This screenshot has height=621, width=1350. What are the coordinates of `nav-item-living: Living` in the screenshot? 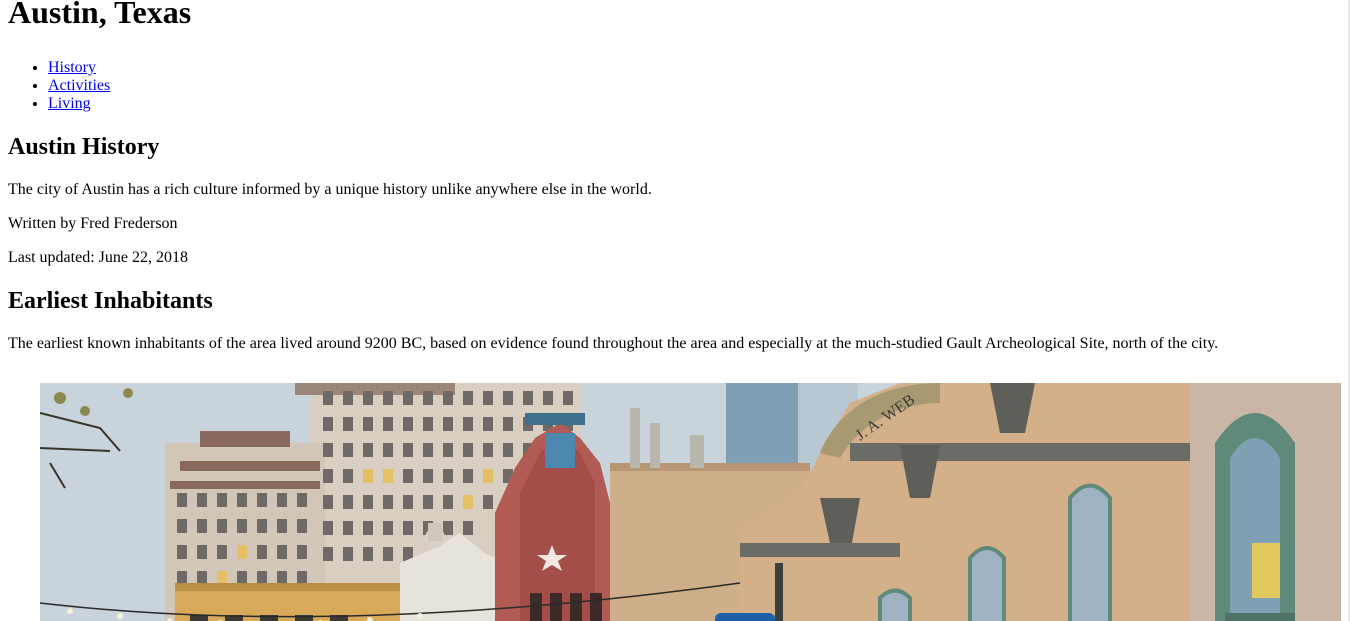 It's located at (698, 104).